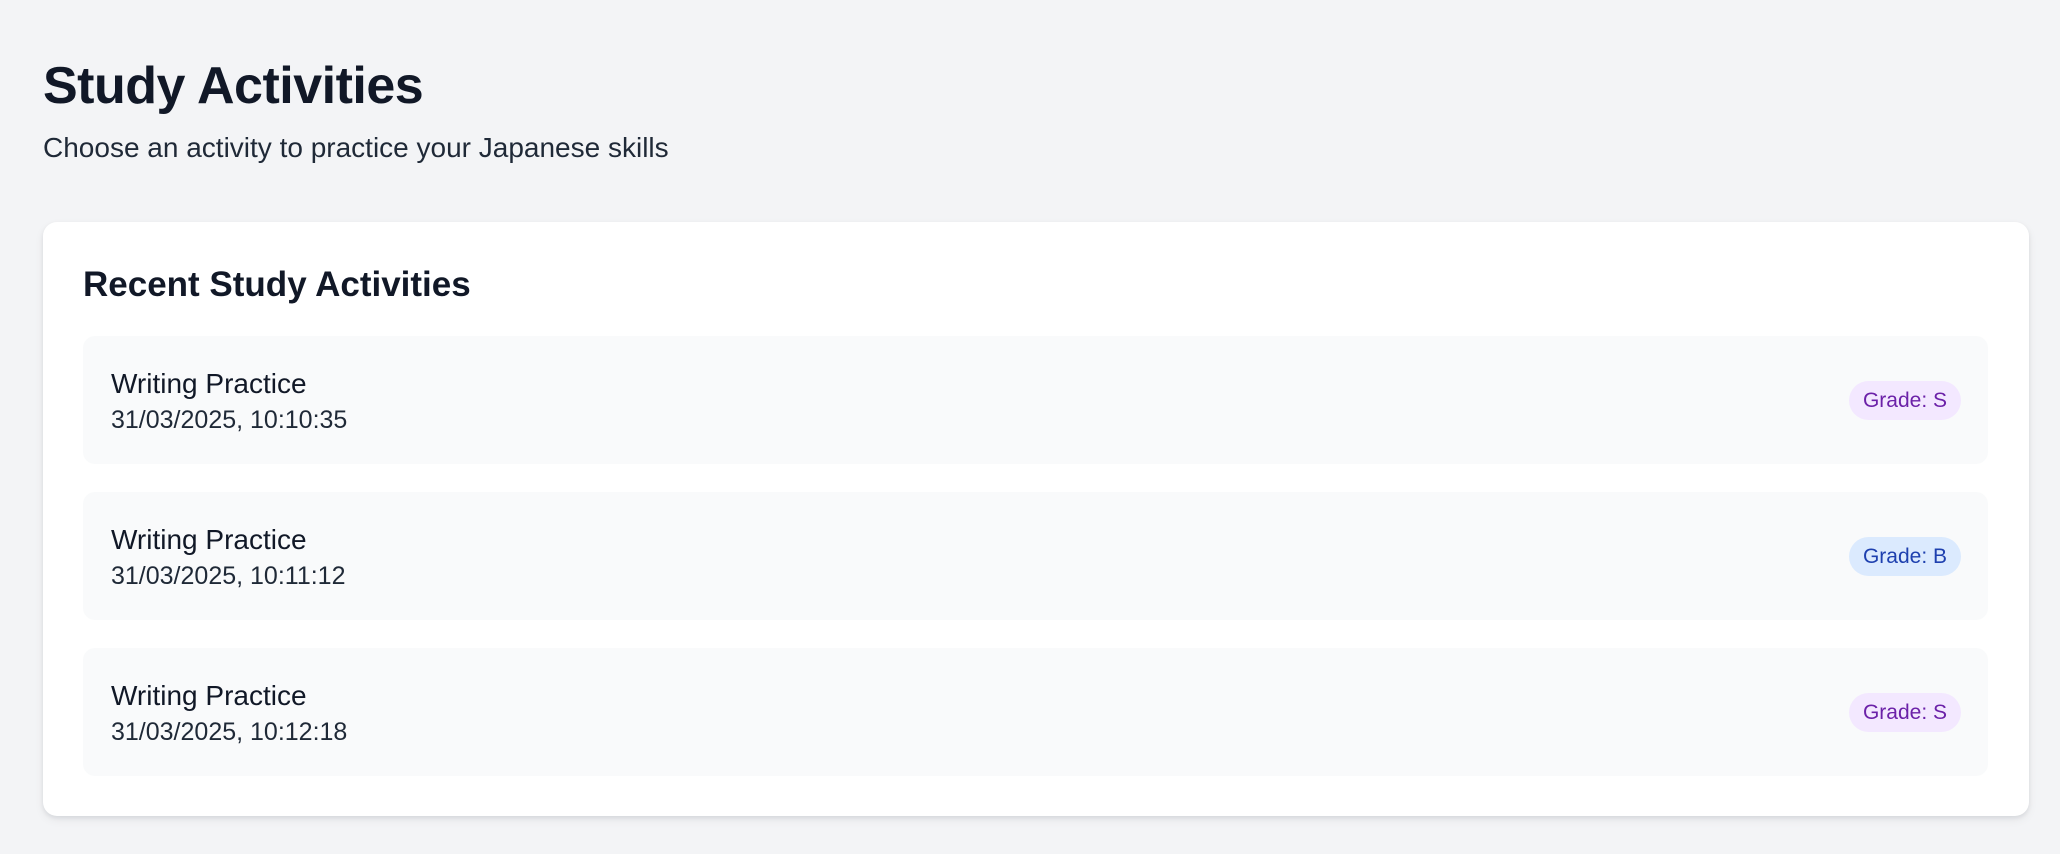 The image size is (2060, 854). I want to click on activity-info: Writing Practice 31/03/2025, 10:12:18, so click(229, 713).